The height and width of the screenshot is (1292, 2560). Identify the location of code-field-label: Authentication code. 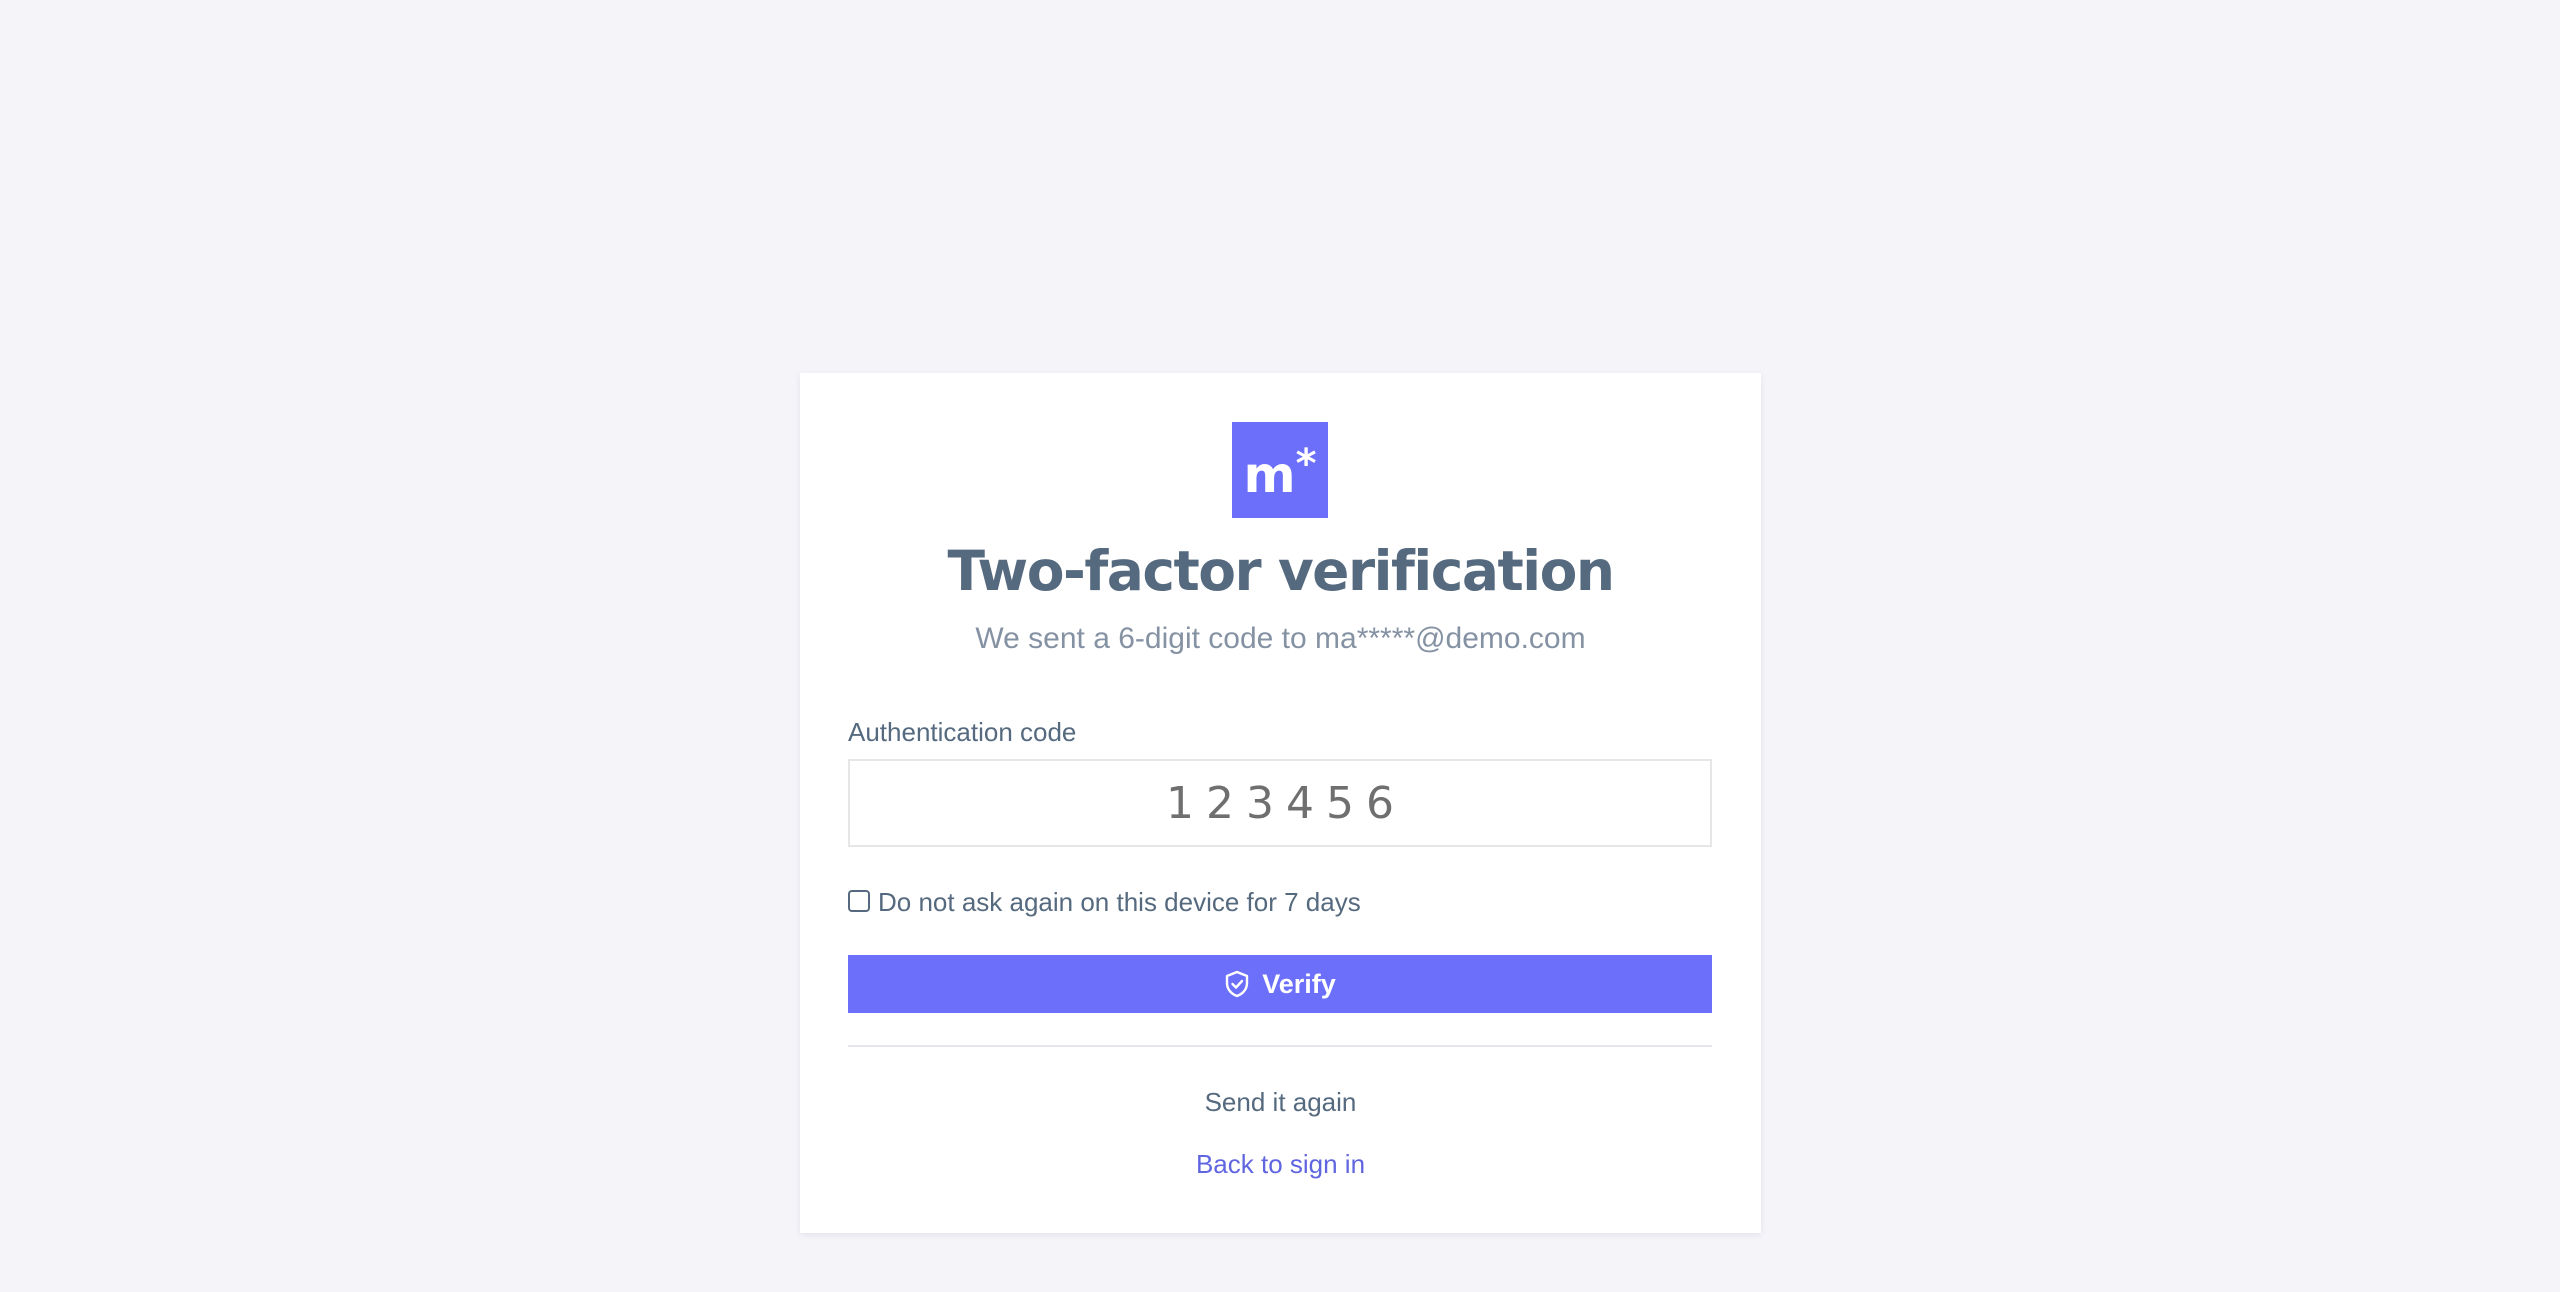
(962, 732).